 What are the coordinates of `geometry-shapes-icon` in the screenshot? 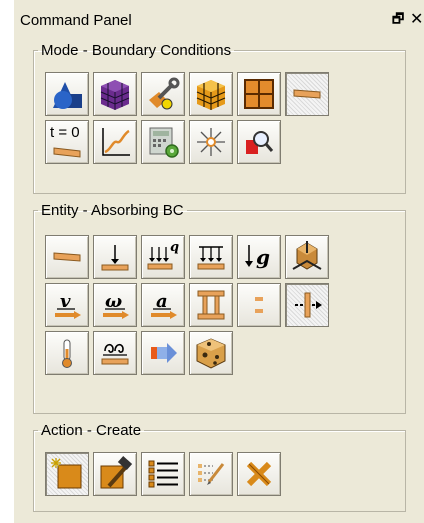 It's located at (67, 94).